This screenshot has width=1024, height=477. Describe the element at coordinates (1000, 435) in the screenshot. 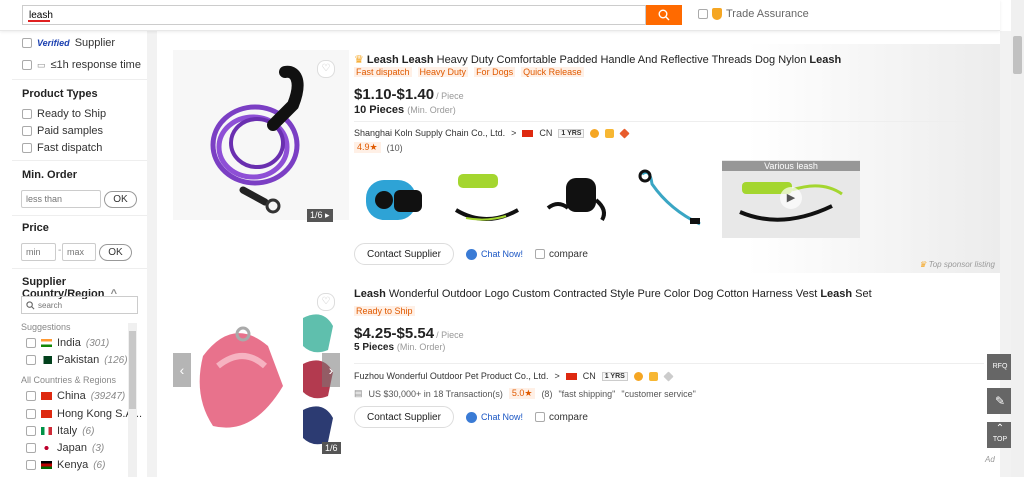

I see `back-to-top-button: ⌃ TOP` at that location.